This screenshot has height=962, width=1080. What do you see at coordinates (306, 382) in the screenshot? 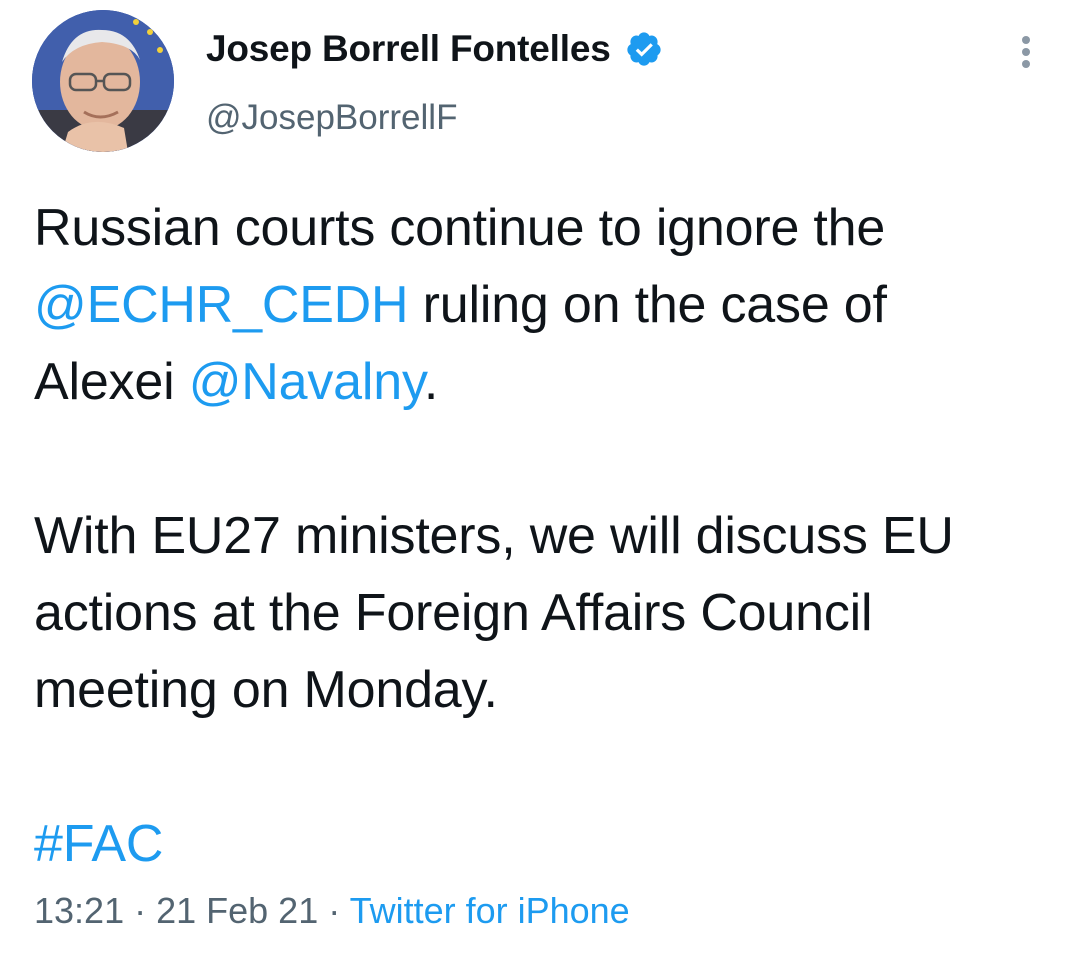
I see `mention-navalny-link: @Navalny` at bounding box center [306, 382].